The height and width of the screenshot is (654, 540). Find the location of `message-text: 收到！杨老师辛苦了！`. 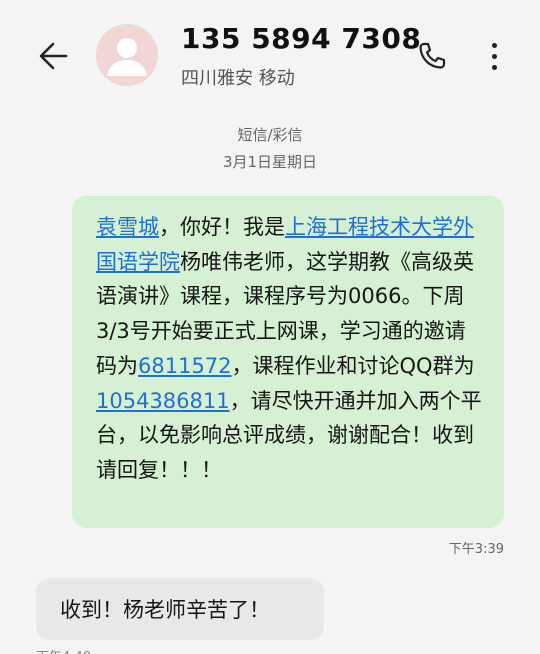

message-text: 收到！杨老师辛苦了！ is located at coordinates (165, 610).